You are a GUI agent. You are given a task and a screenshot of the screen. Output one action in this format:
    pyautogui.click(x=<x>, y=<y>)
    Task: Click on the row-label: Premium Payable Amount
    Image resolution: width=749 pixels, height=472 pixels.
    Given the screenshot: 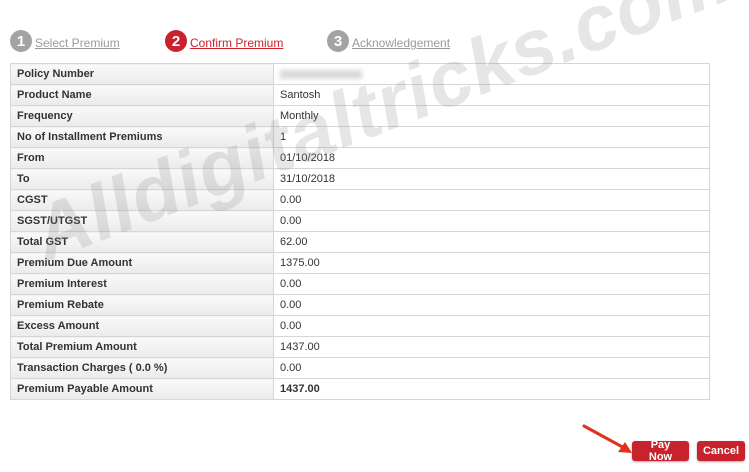 What is the action you would take?
    pyautogui.click(x=142, y=389)
    